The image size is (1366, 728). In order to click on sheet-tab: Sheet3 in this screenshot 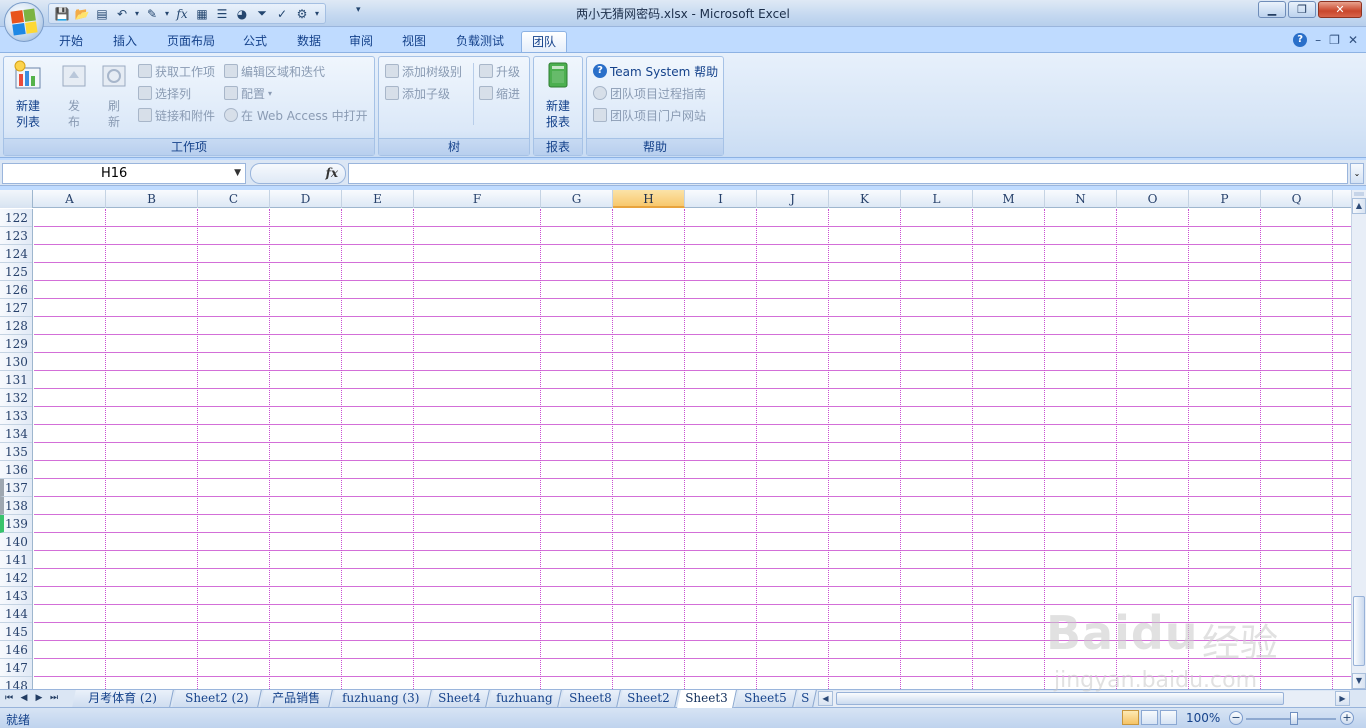, I will do `click(707, 699)`.